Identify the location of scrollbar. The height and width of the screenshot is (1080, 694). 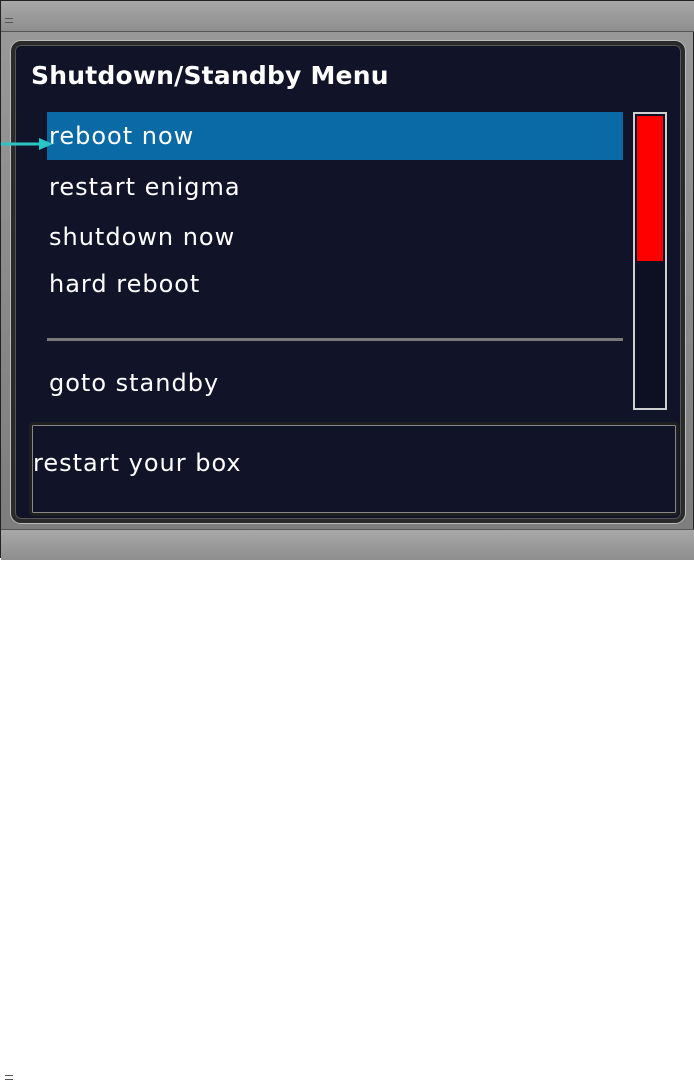
(650, 261).